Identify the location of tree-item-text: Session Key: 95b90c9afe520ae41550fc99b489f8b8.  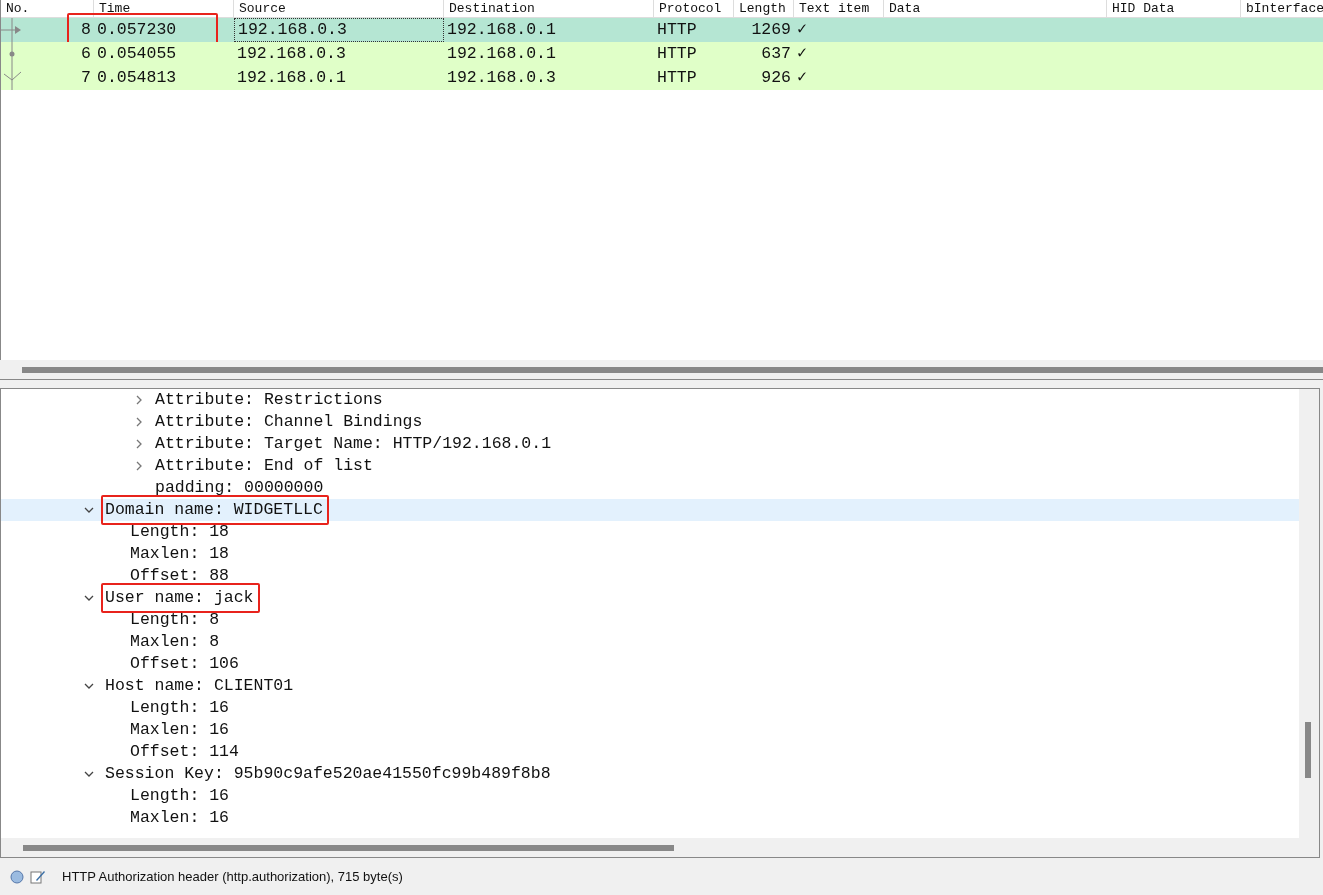
(328, 774).